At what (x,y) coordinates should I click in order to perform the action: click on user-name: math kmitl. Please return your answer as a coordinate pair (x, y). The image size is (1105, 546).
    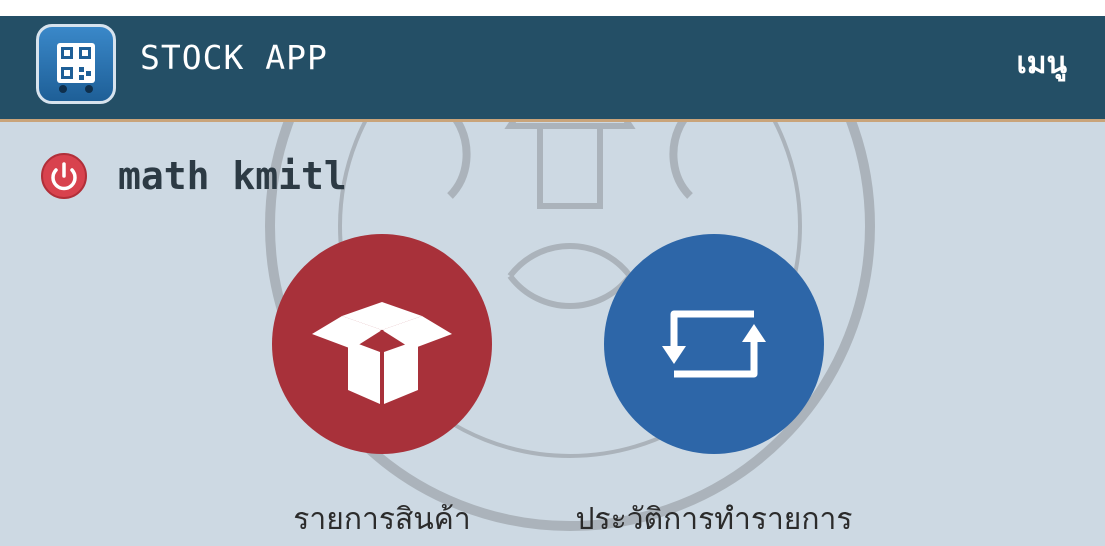
    Looking at the image, I should click on (232, 176).